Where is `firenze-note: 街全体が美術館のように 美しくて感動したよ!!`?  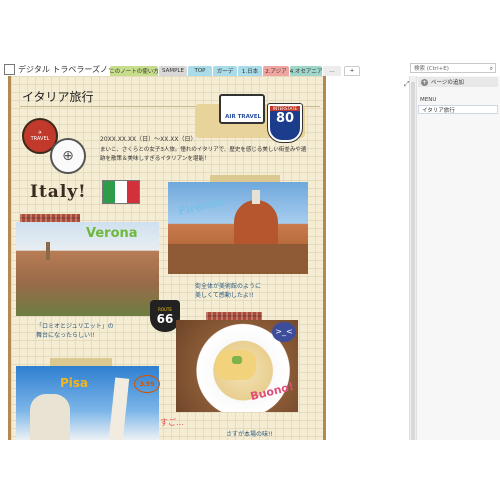
firenze-note: 街全体が美術館のように 美しくて感動したよ!! is located at coordinates (228, 291).